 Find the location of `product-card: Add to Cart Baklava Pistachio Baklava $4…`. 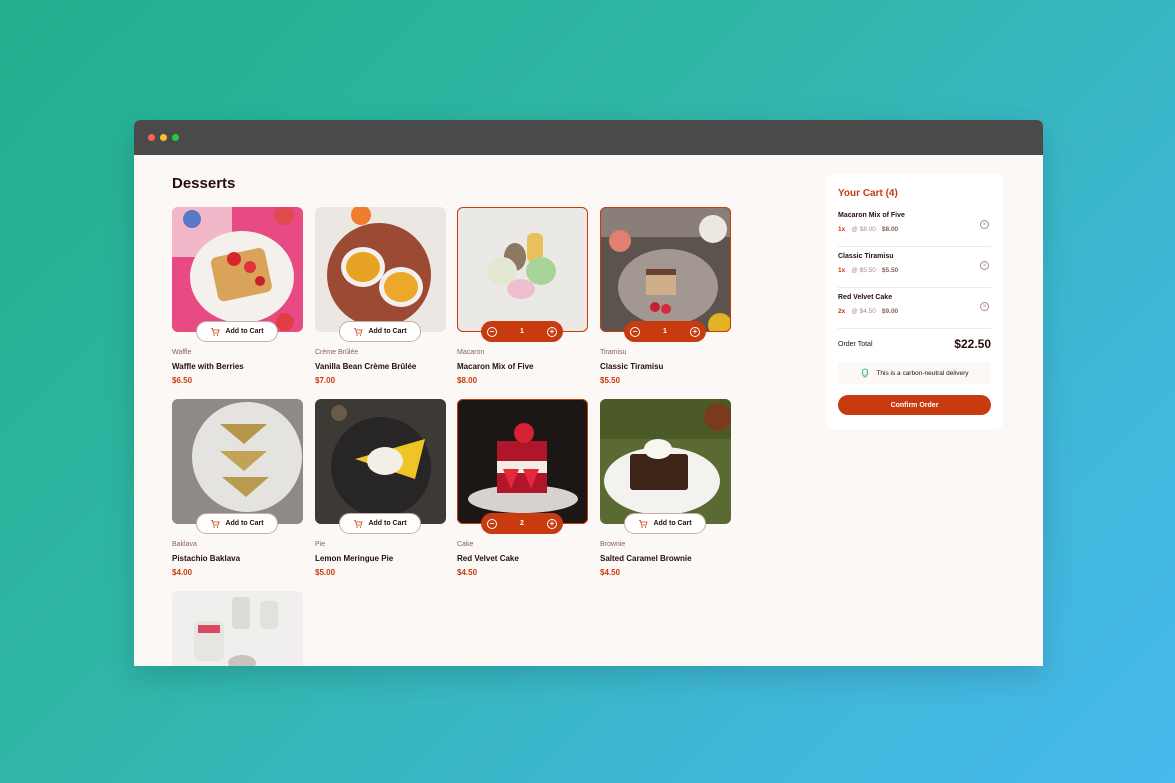

product-card: Add to Cart Baklava Pistachio Baklava $4… is located at coordinates (237, 488).